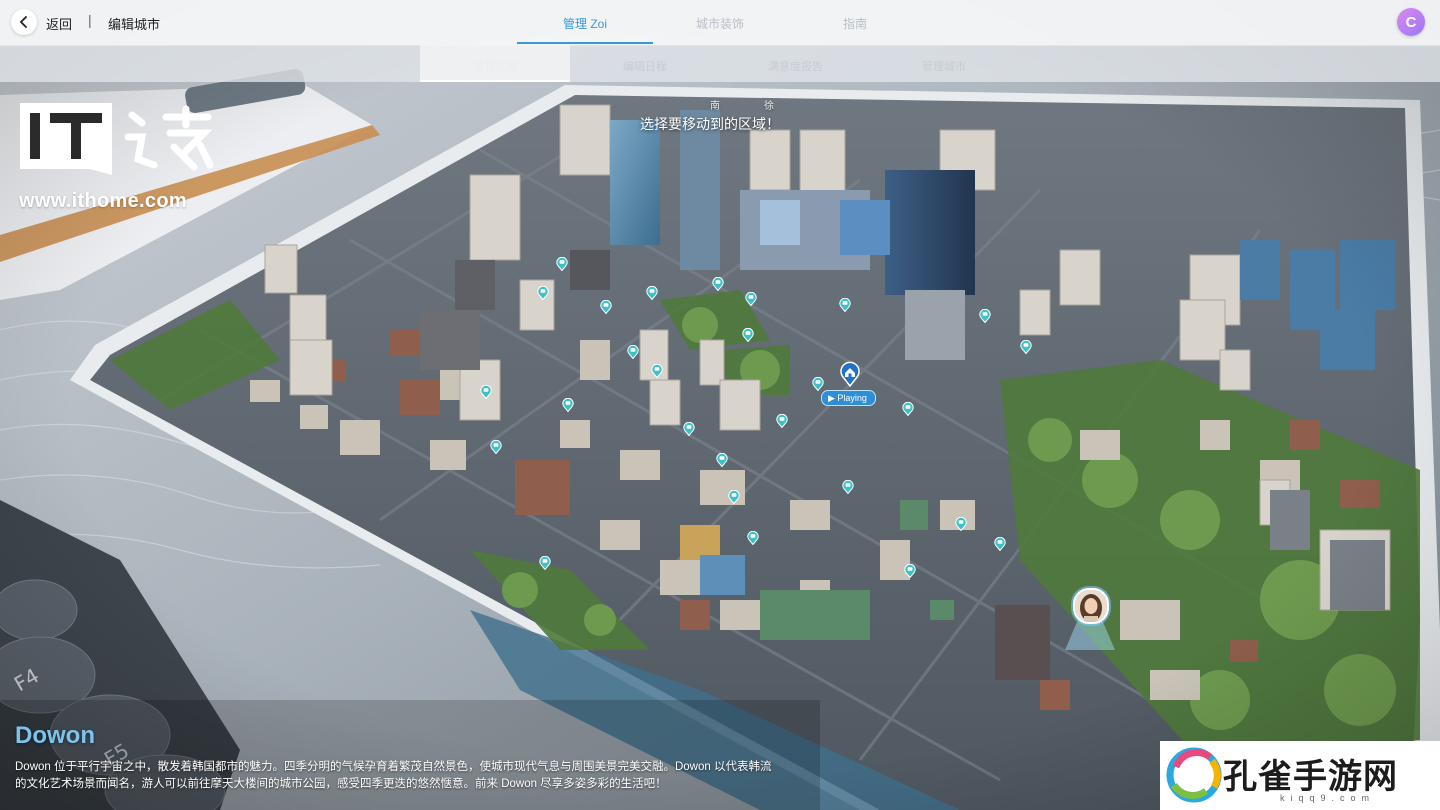 This screenshot has height=810, width=1440. I want to click on kqq-logo-icon, so click(1194, 775).